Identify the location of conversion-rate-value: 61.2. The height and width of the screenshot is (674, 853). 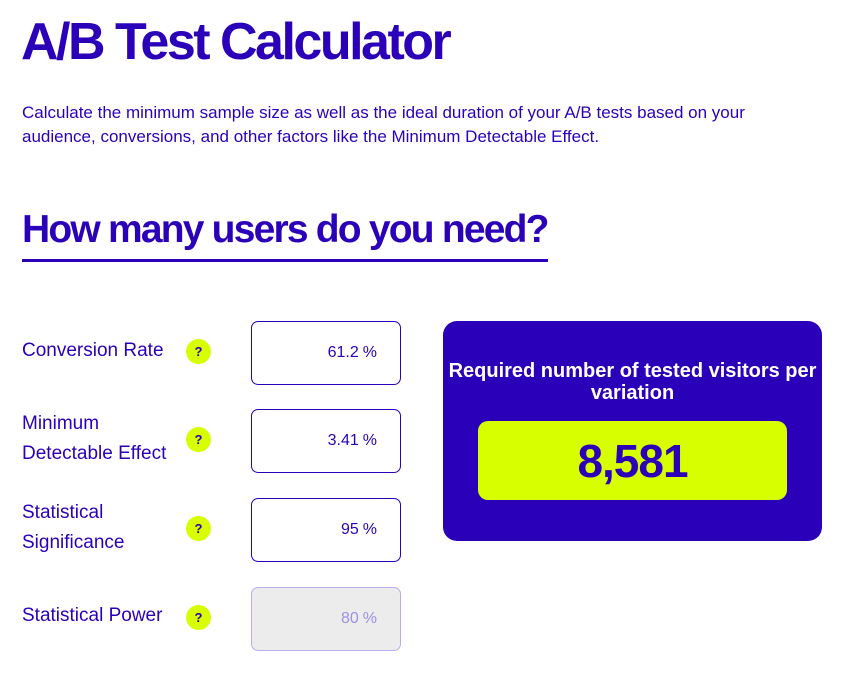
(343, 352).